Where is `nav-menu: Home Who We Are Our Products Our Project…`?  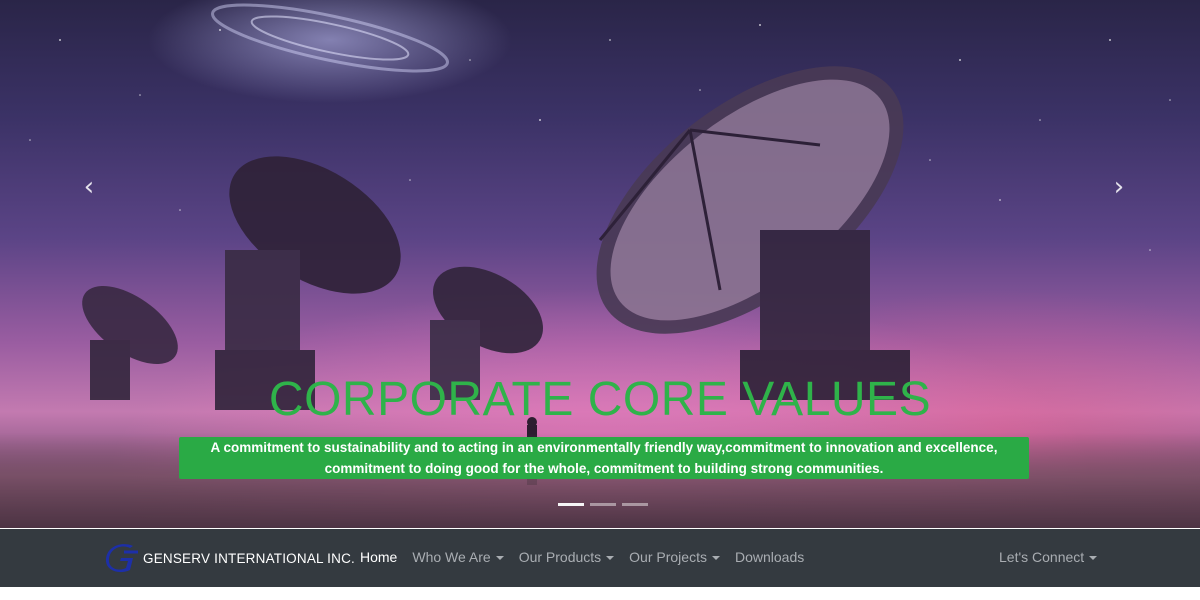
nav-menu: Home Who We Are Our Products Our Project… is located at coordinates (589, 557).